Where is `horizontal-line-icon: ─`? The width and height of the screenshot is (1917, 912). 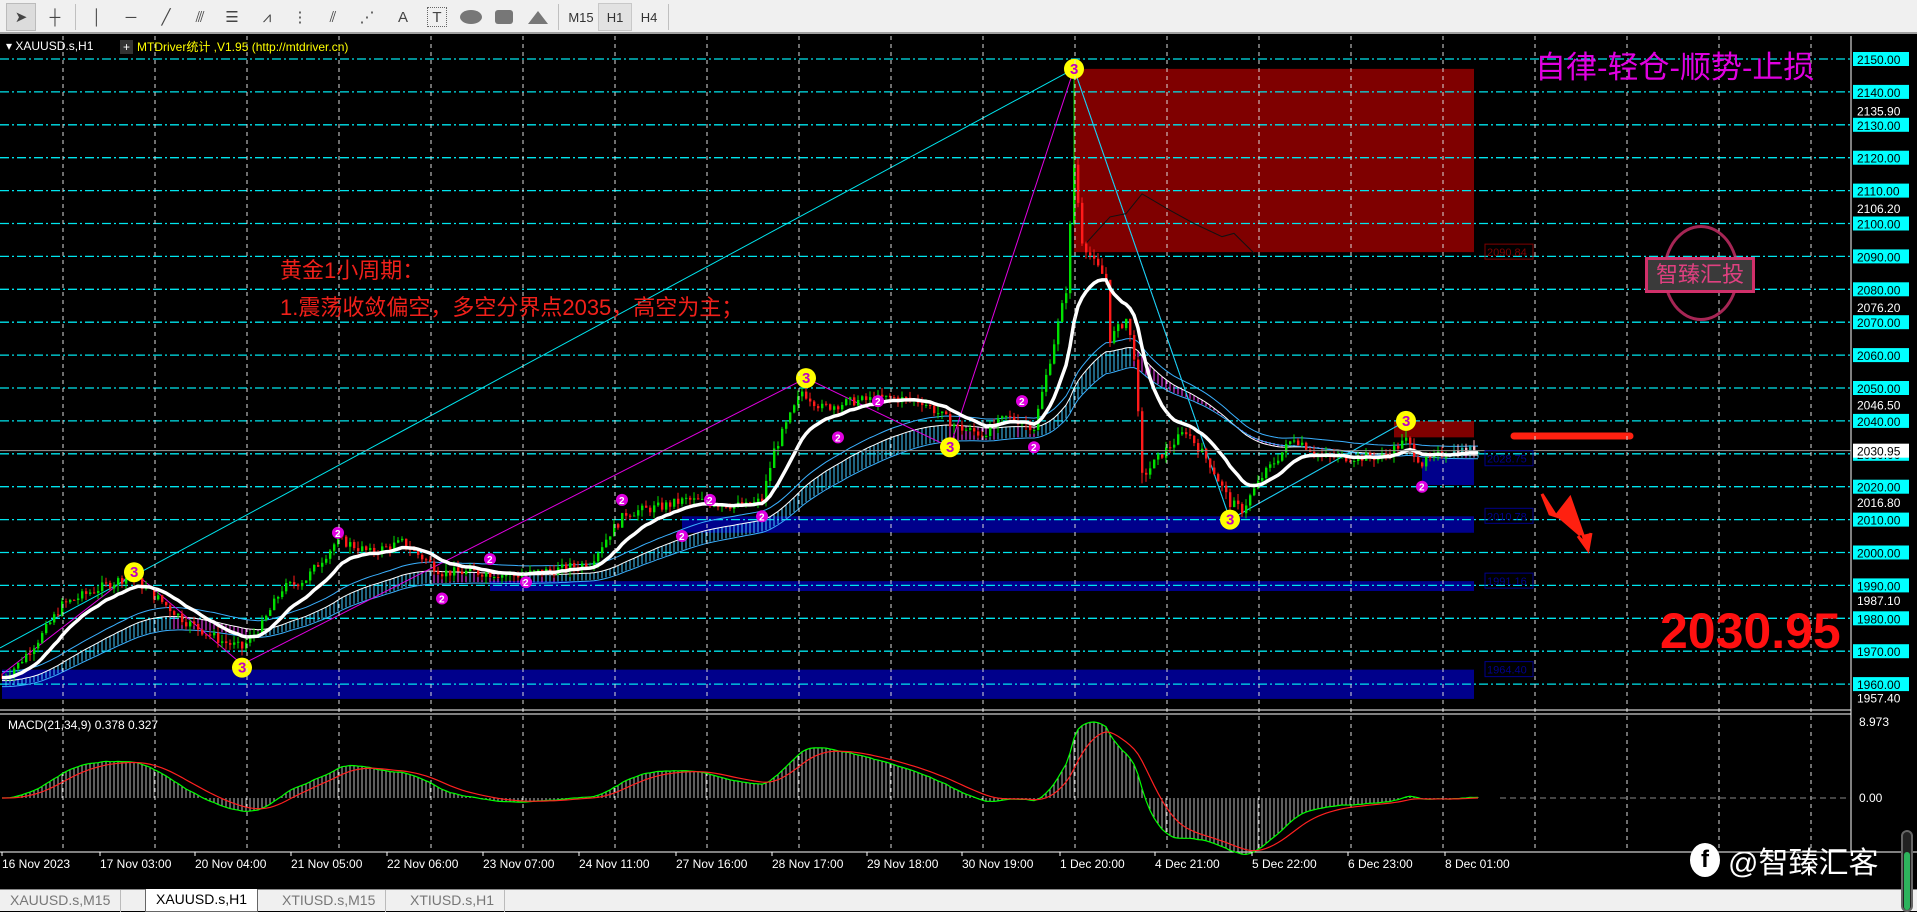 horizontal-line-icon: ─ is located at coordinates (131, 17).